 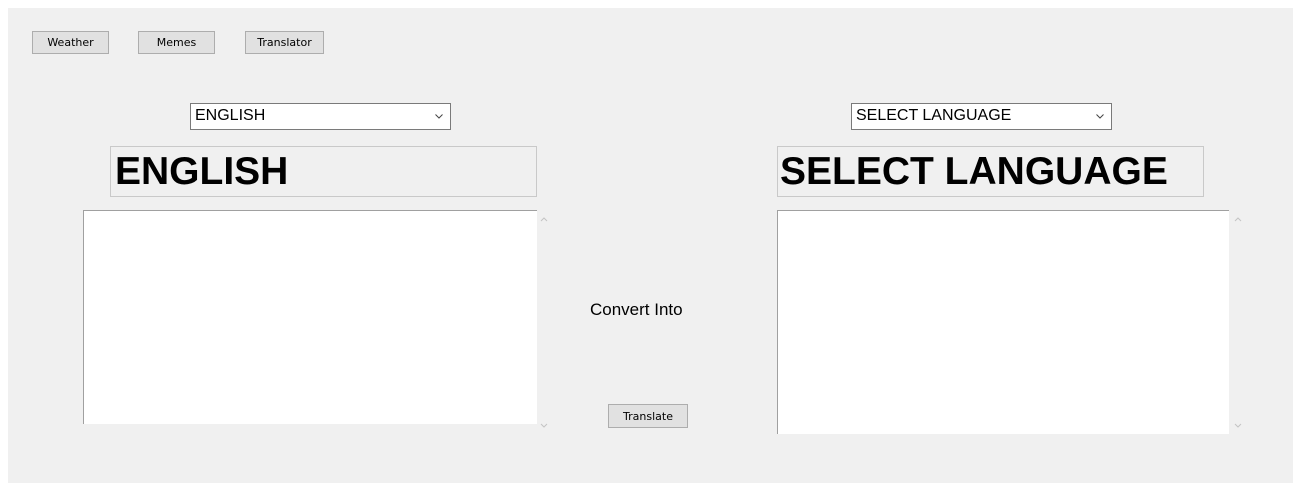 I want to click on target-language-dropdown: SELECT LANGUAGE, so click(x=981, y=116).